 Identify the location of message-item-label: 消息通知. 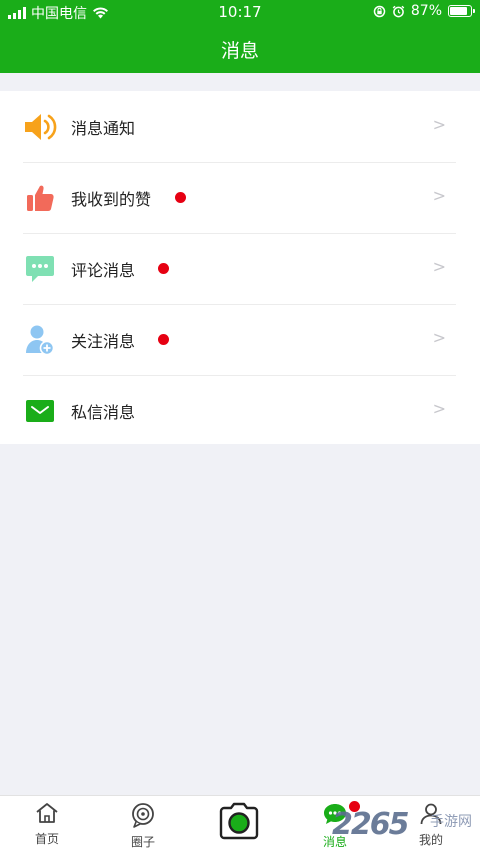
(103, 128).